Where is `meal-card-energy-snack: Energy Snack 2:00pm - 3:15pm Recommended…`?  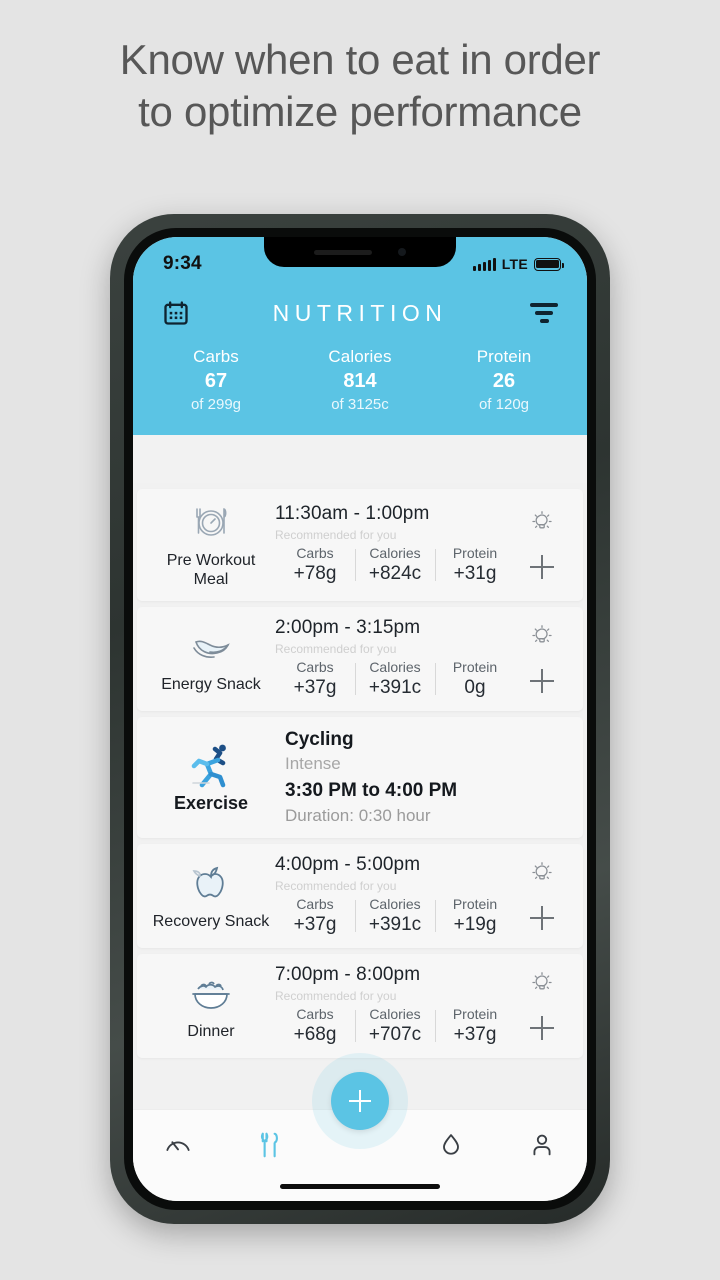 meal-card-energy-snack: Energy Snack 2:00pm - 3:15pm Recommended… is located at coordinates (360, 659).